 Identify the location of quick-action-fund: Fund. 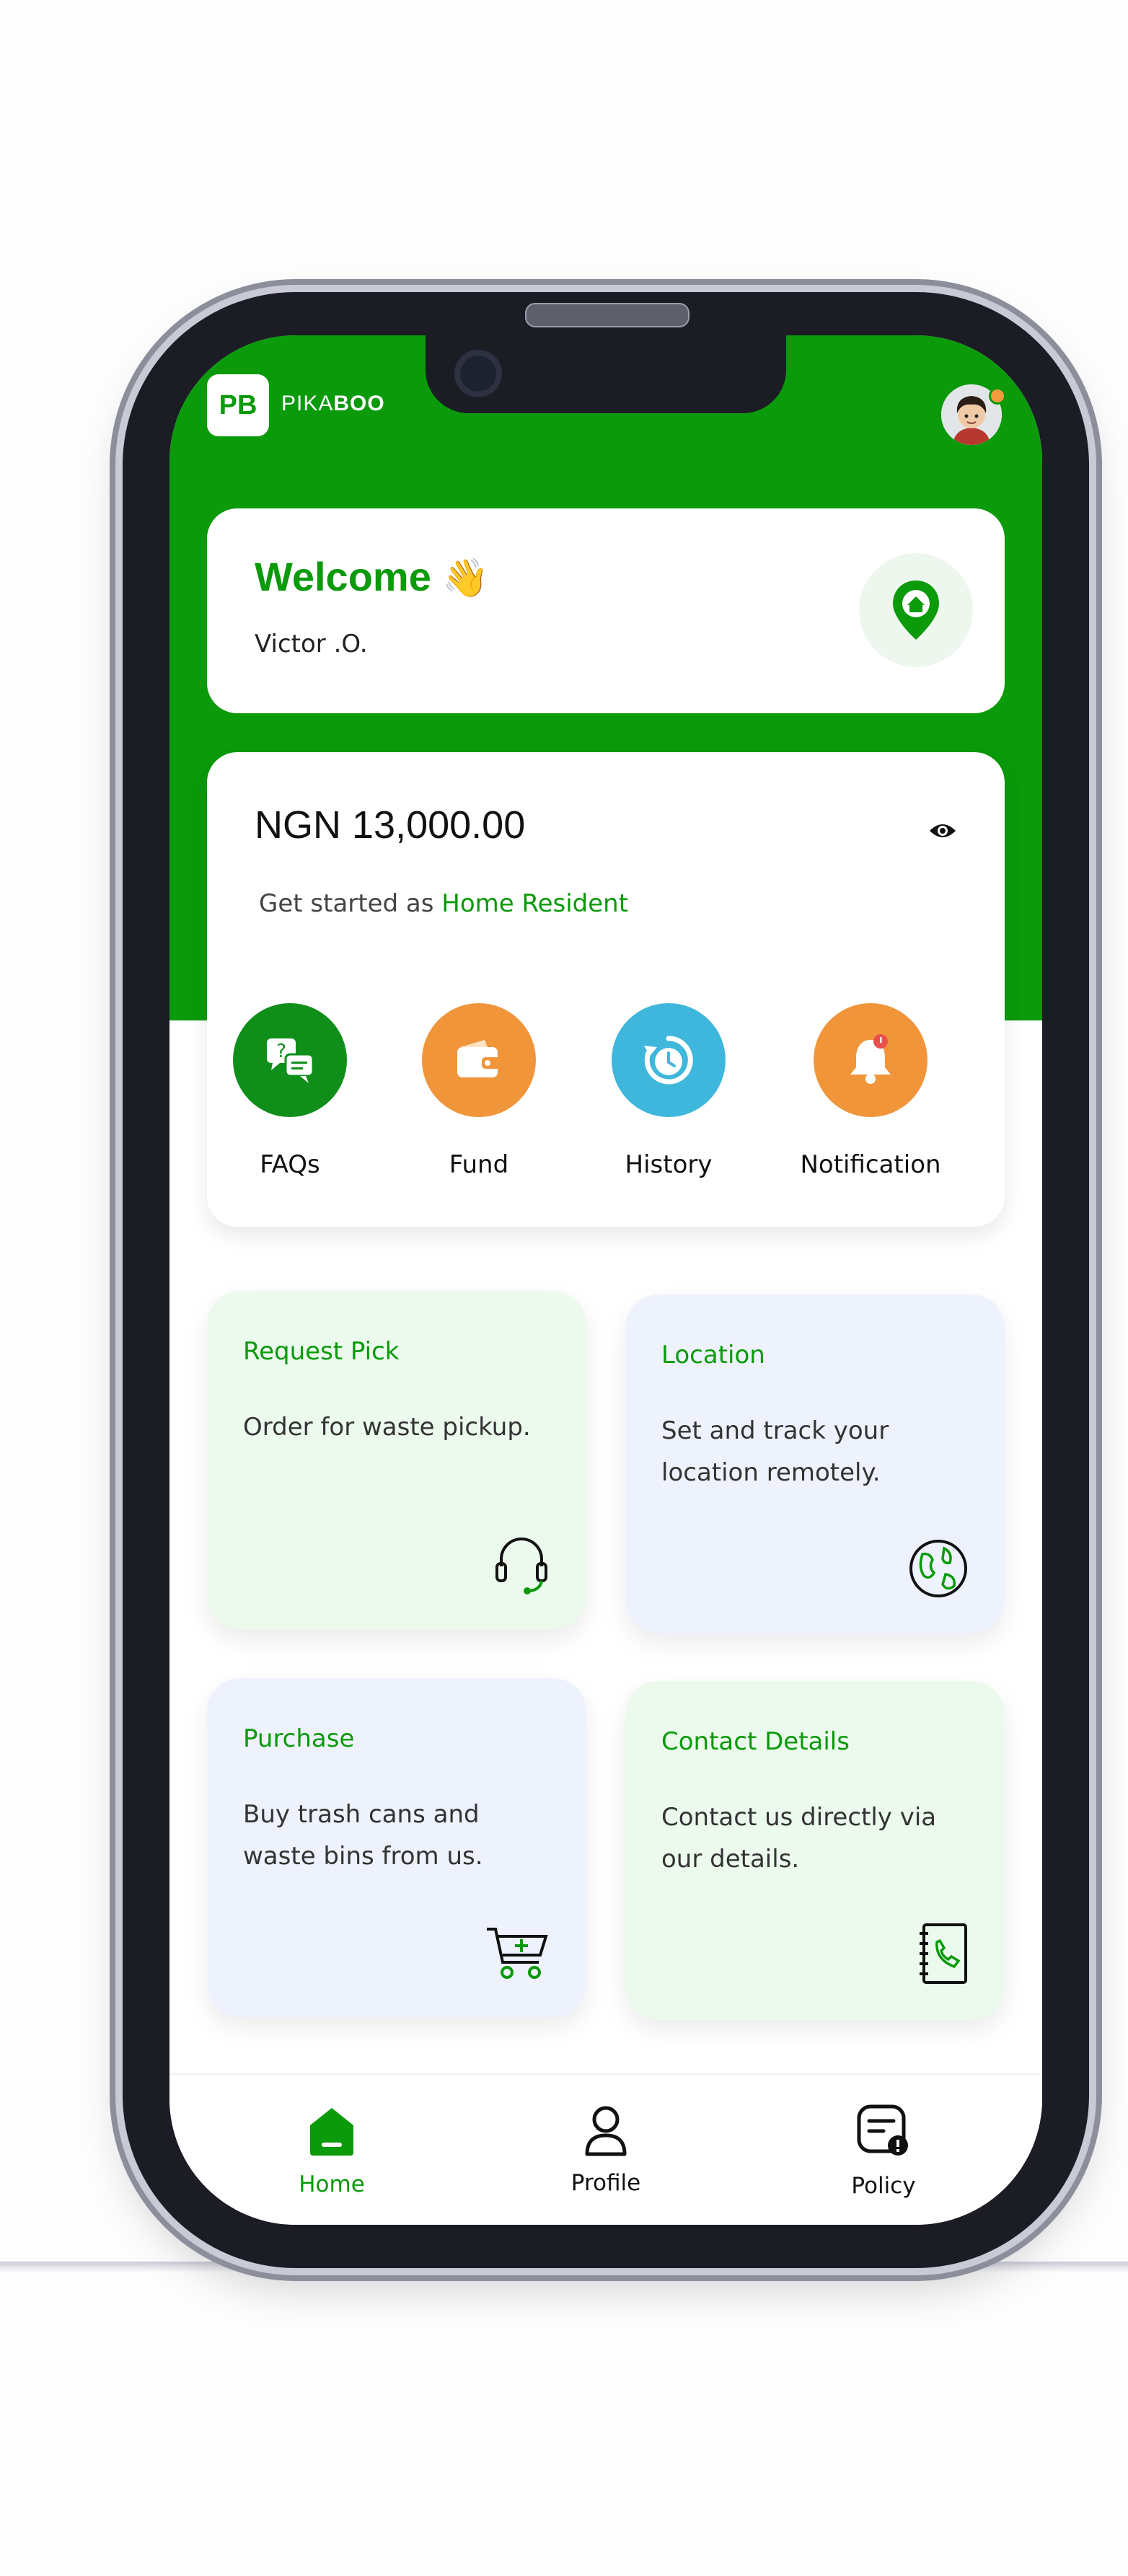
(478, 1091).